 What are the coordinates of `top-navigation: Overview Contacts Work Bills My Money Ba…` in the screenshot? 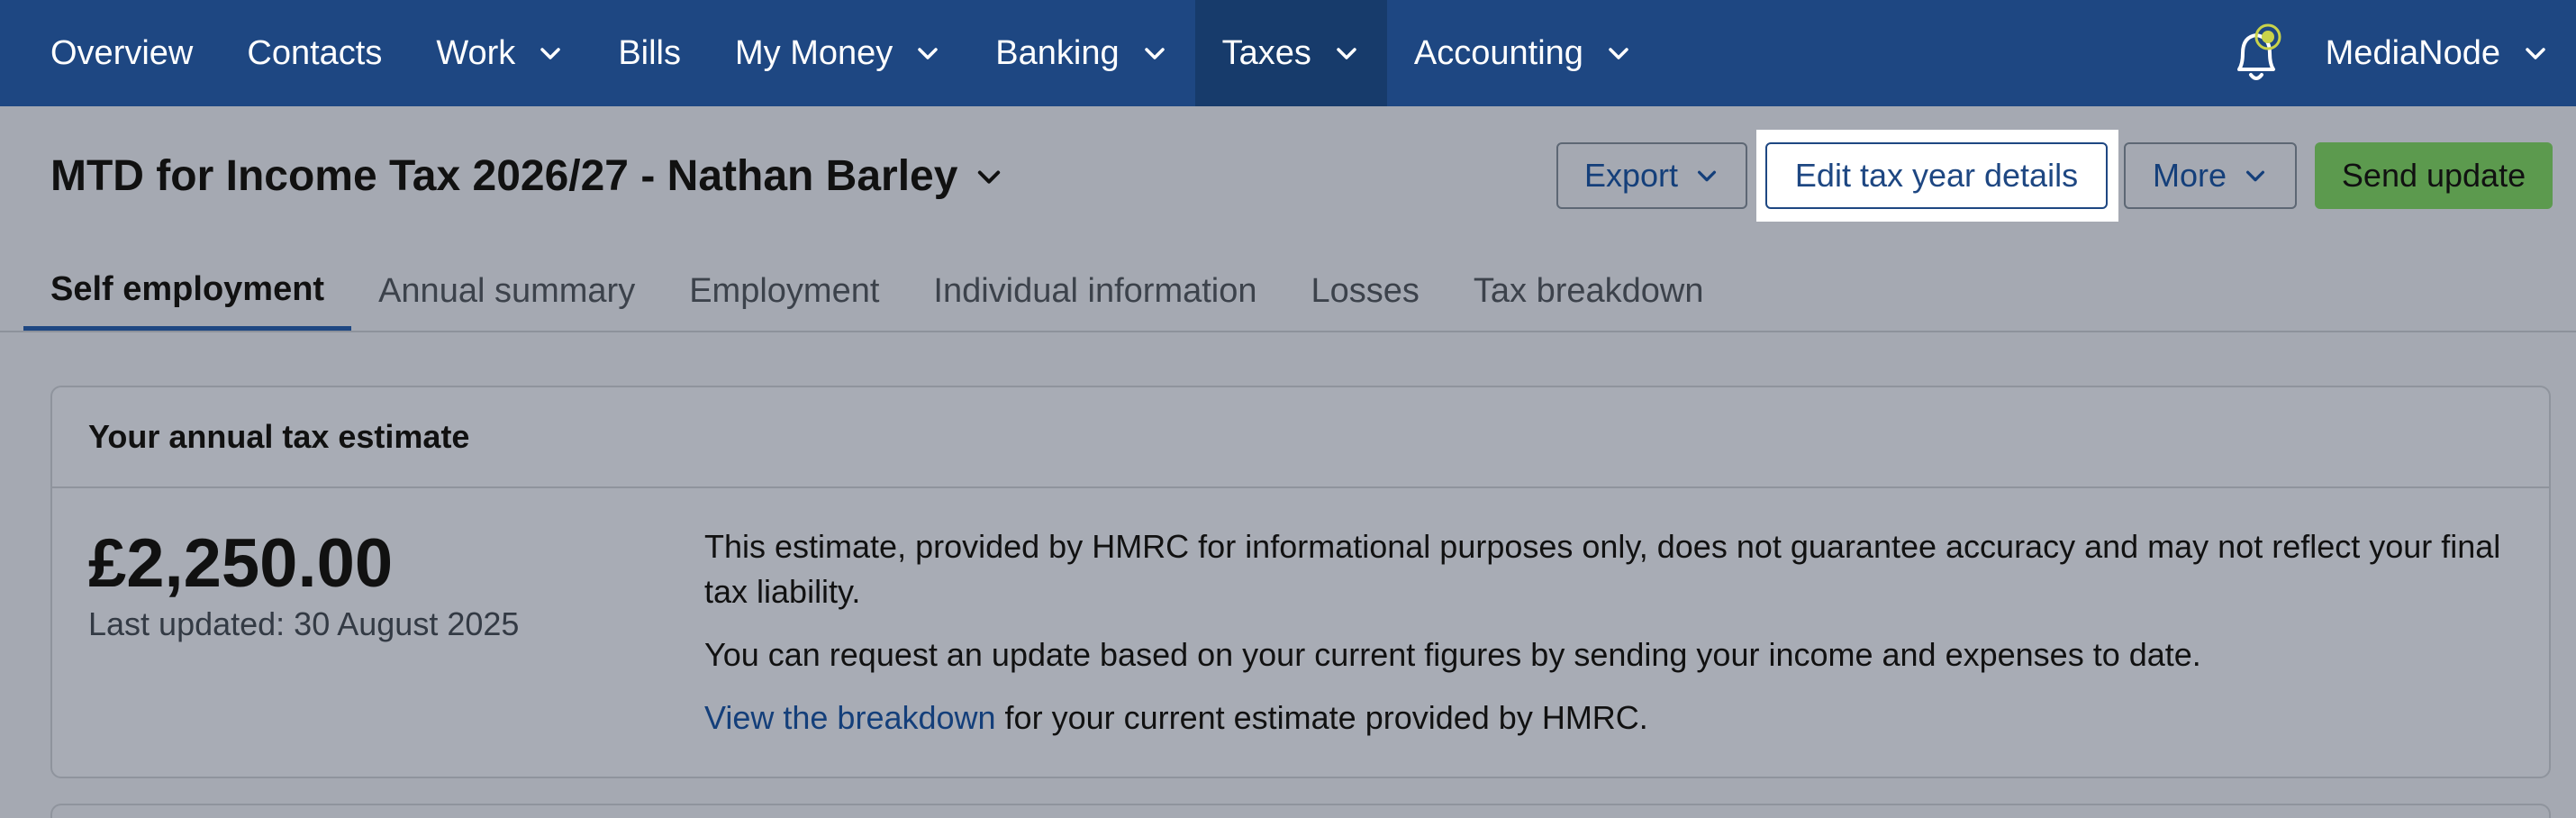 It's located at (1288, 53).